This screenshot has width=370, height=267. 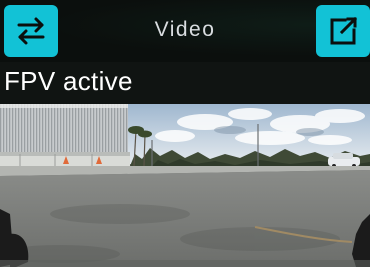 I want to click on swap-arrows-icon, so click(x=31, y=31).